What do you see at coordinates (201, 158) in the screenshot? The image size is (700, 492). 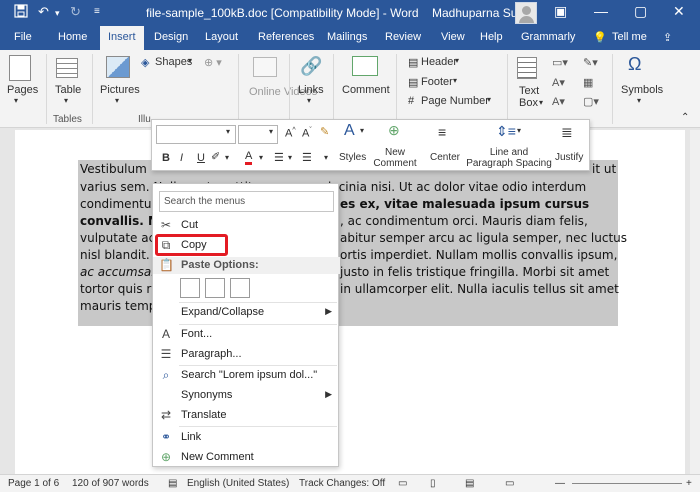 I see `underline-button: U` at bounding box center [201, 158].